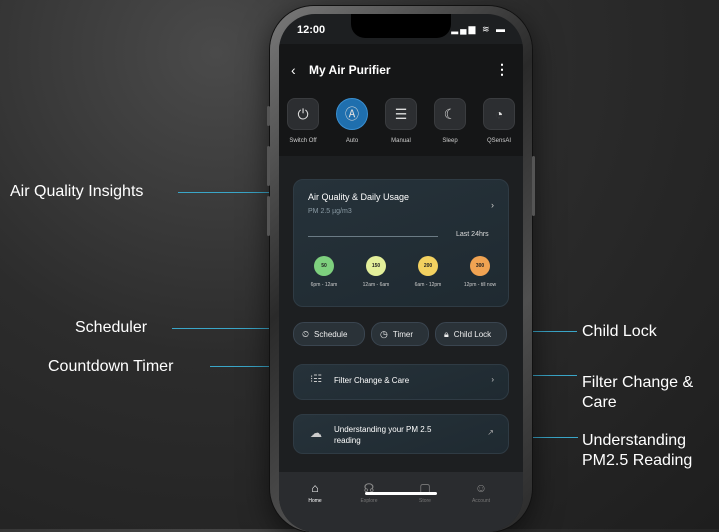  I want to click on bottom-tab-bar: ⌂ Home ☊ Explore ▢ Store ☺ Account, so click(401, 502).